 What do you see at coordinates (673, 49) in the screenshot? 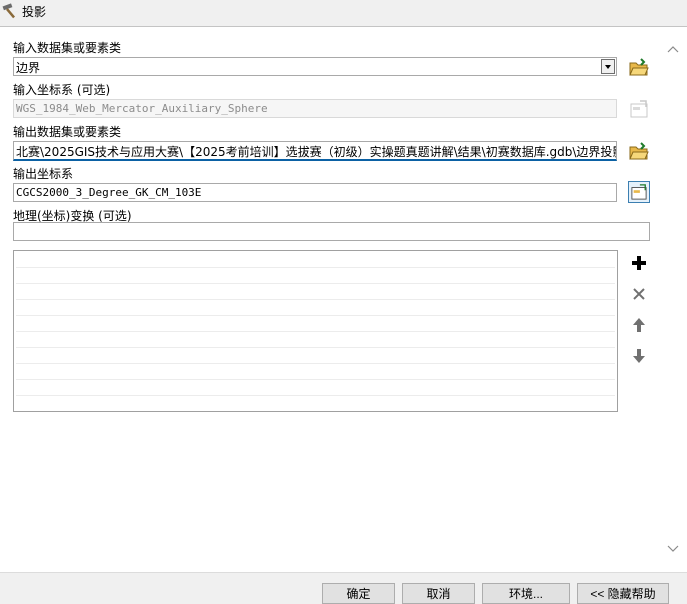
I see `scroll-up-icon` at bounding box center [673, 49].